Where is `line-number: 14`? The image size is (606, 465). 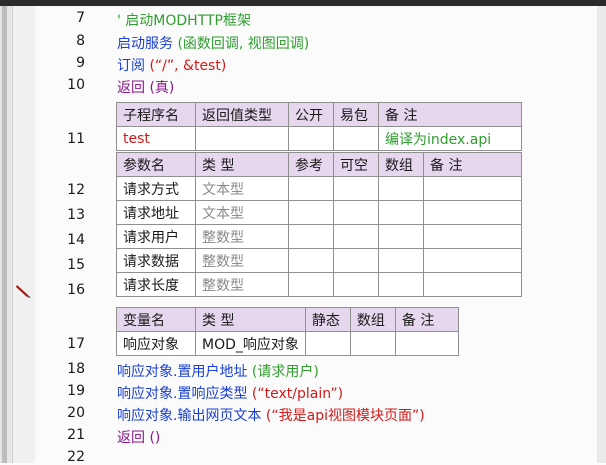 line-number: 14 is located at coordinates (76, 240).